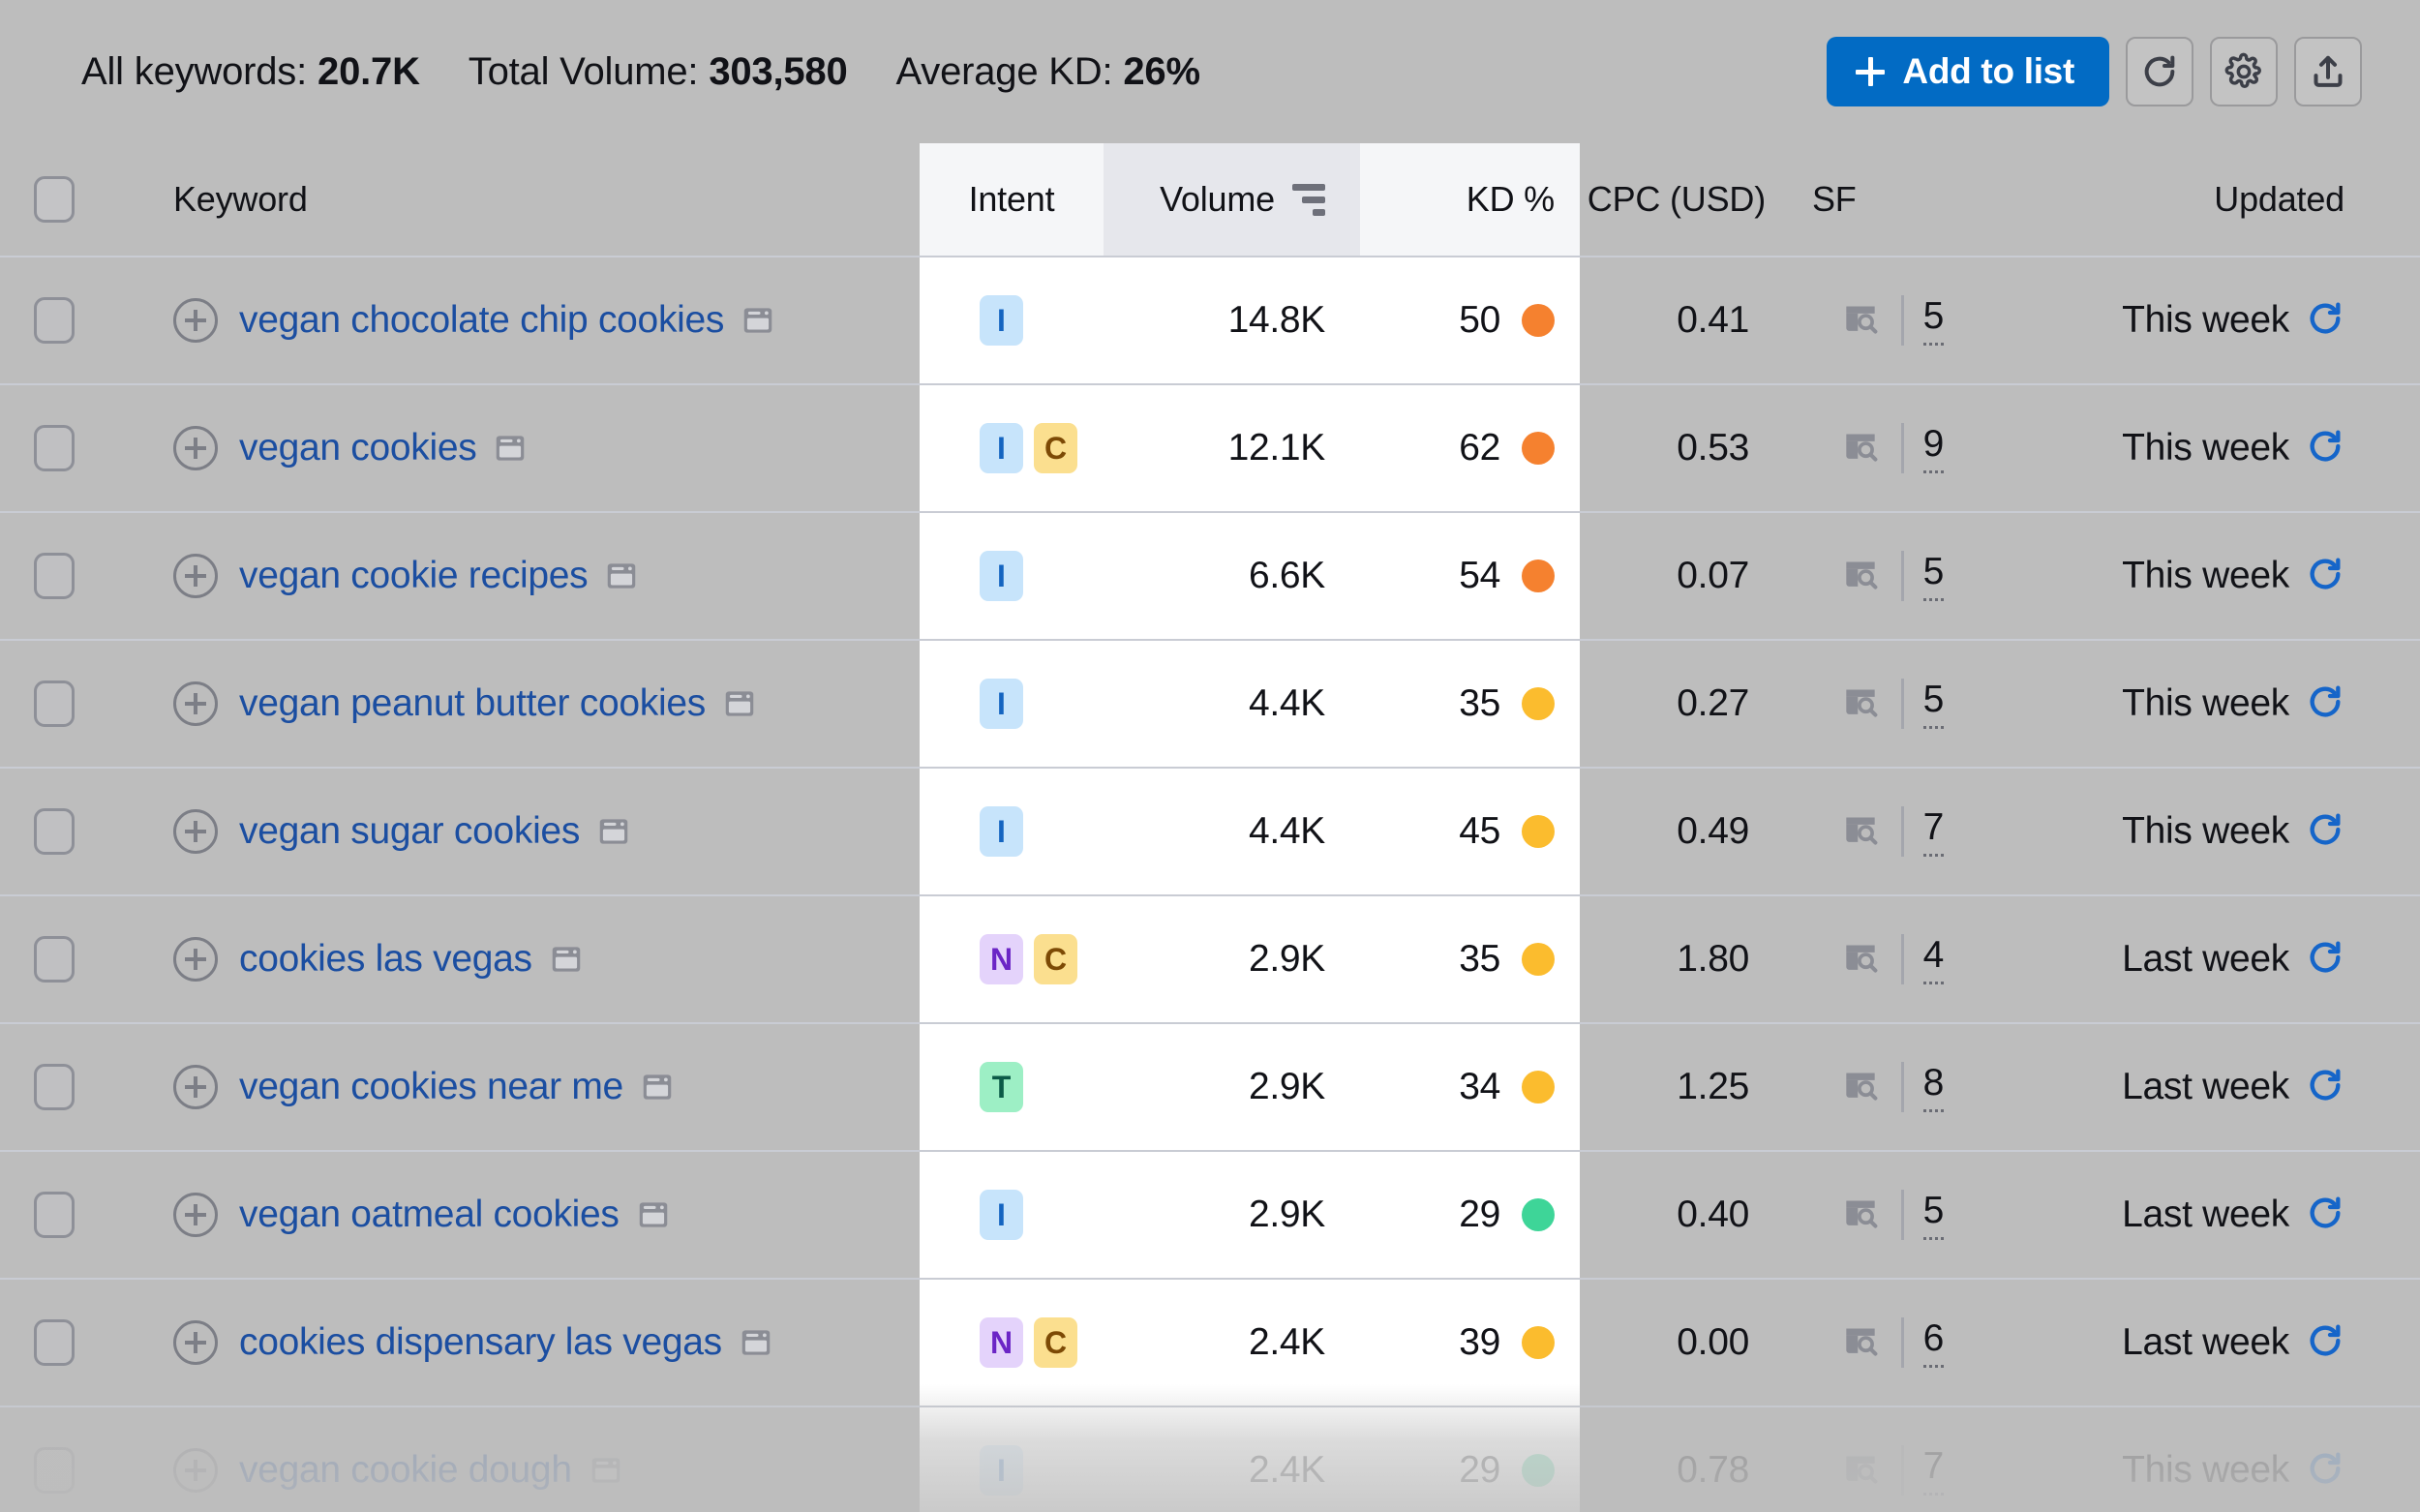  Describe the element at coordinates (1933, 1087) in the screenshot. I see `sf-value: 8` at that location.